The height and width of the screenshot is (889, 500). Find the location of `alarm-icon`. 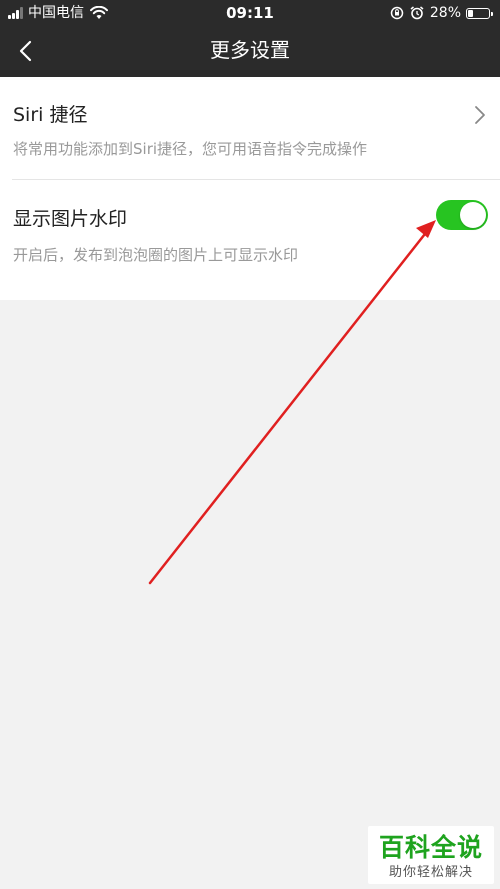

alarm-icon is located at coordinates (417, 13).